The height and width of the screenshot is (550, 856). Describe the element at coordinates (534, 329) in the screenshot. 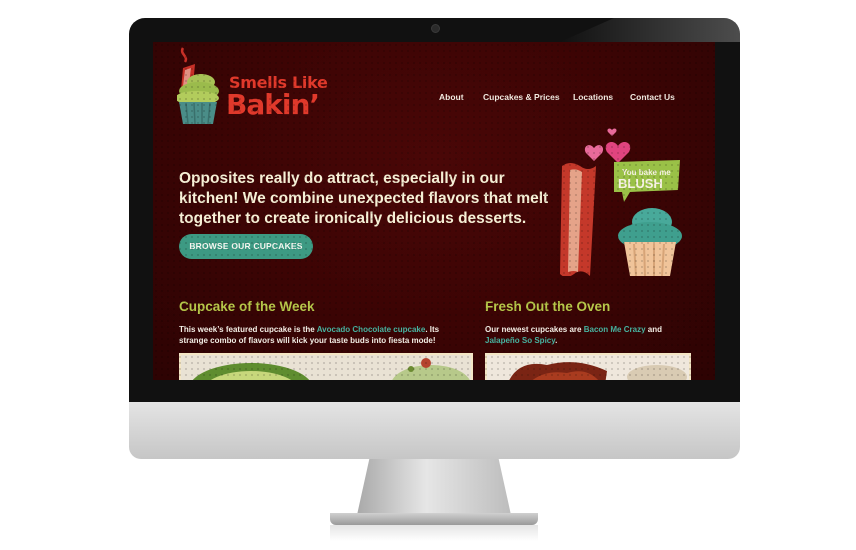

I see `fresh-out-text-start: Our newest cupcakes are` at that location.